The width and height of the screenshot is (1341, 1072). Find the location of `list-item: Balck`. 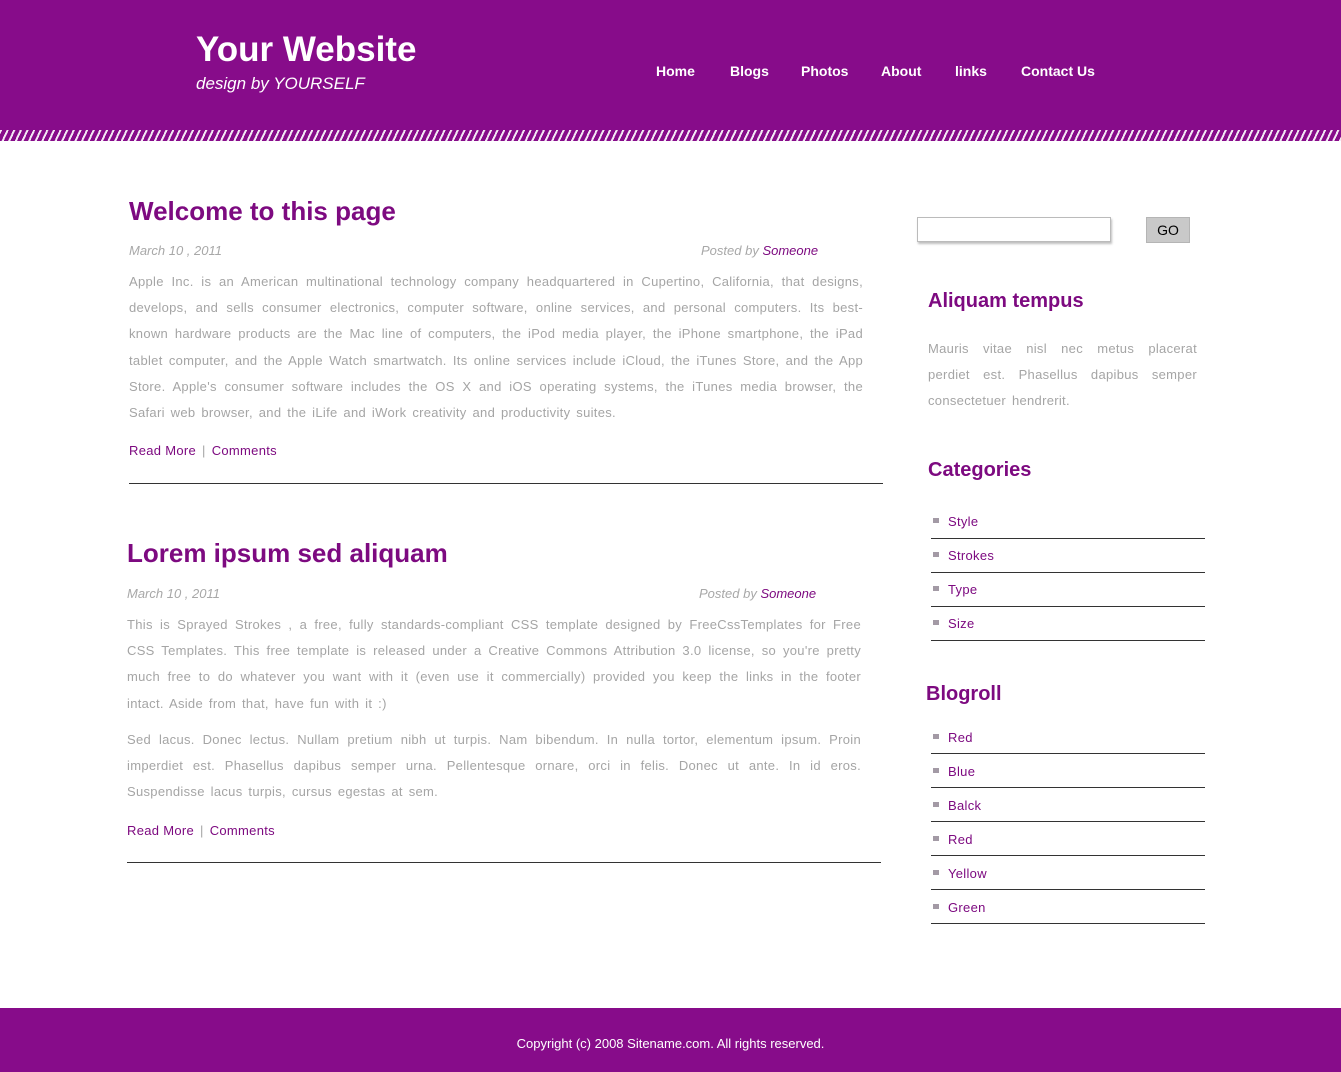

list-item: Balck is located at coordinates (1068, 805).